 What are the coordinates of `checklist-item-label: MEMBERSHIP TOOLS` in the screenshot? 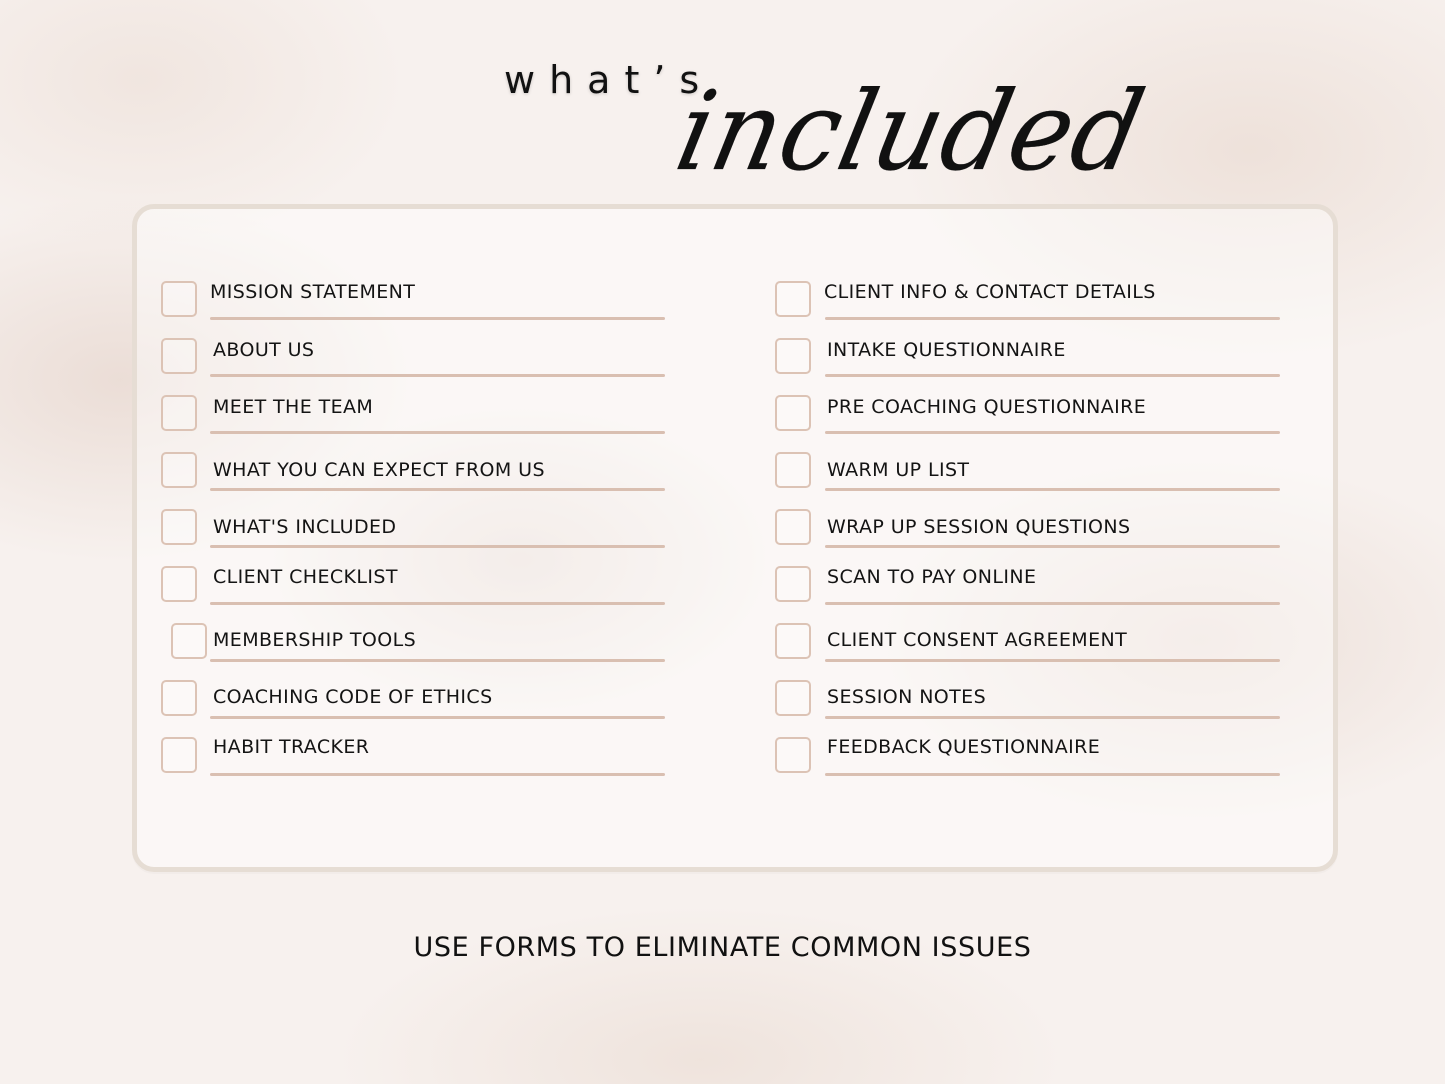 It's located at (315, 640).